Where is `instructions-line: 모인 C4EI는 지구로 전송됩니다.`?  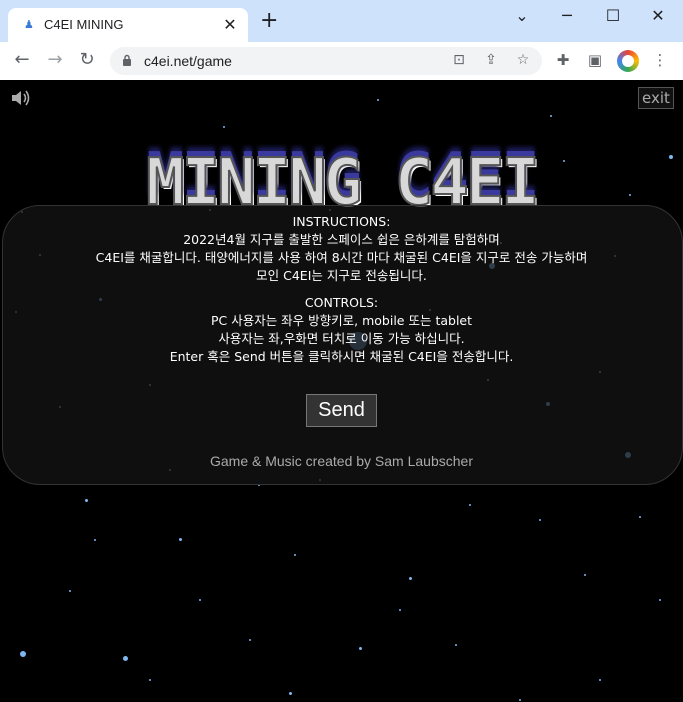
instructions-line: 모인 C4EI는 지구로 전송됩니다. is located at coordinates (341, 275).